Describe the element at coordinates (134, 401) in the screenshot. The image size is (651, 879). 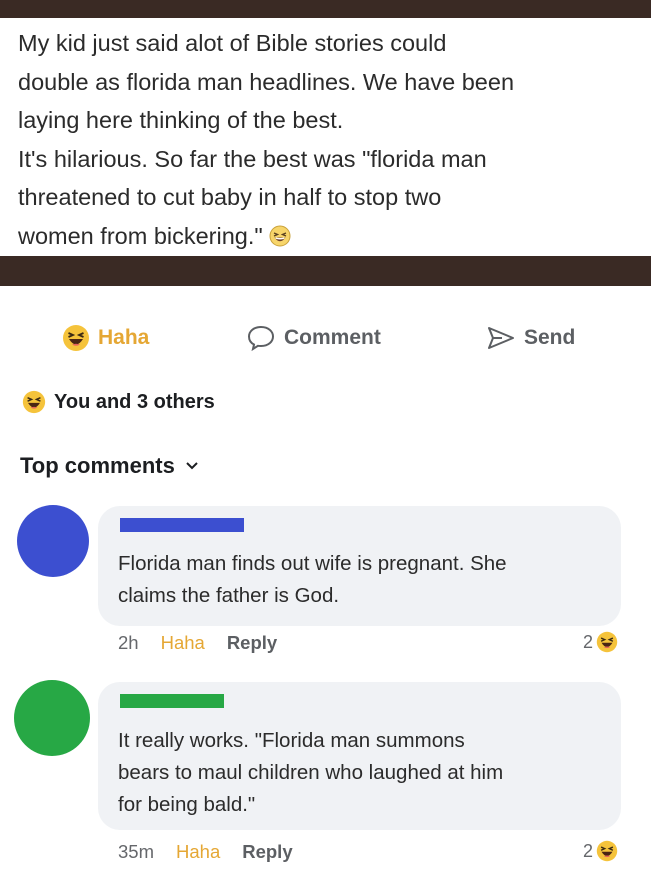
I see `reactions-text: You and 3 others` at that location.